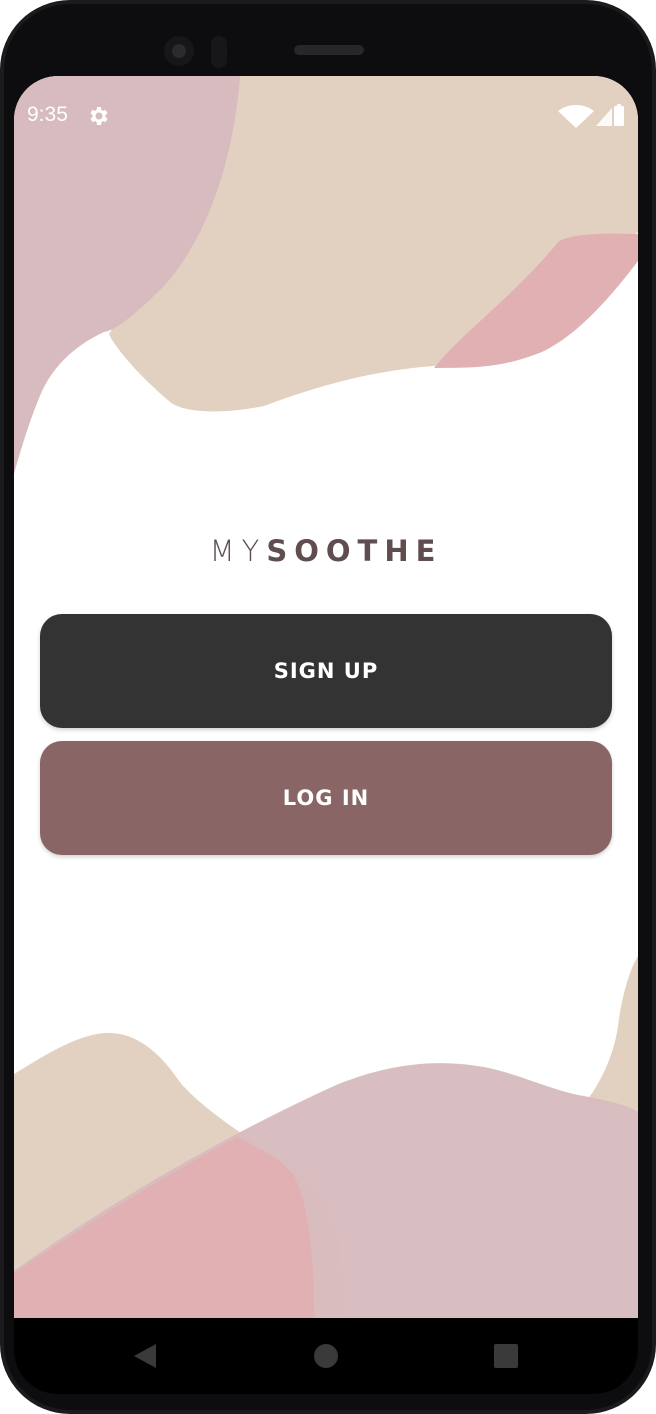  I want to click on bottom-right-beige-blob, so click(611, 1034).